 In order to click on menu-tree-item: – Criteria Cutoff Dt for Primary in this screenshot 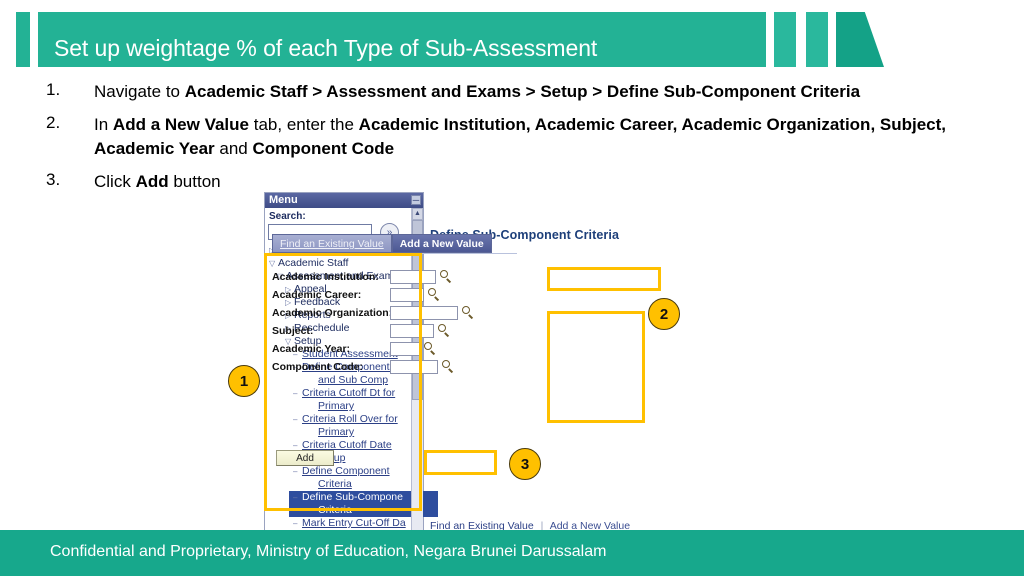, I will do `click(351, 400)`.